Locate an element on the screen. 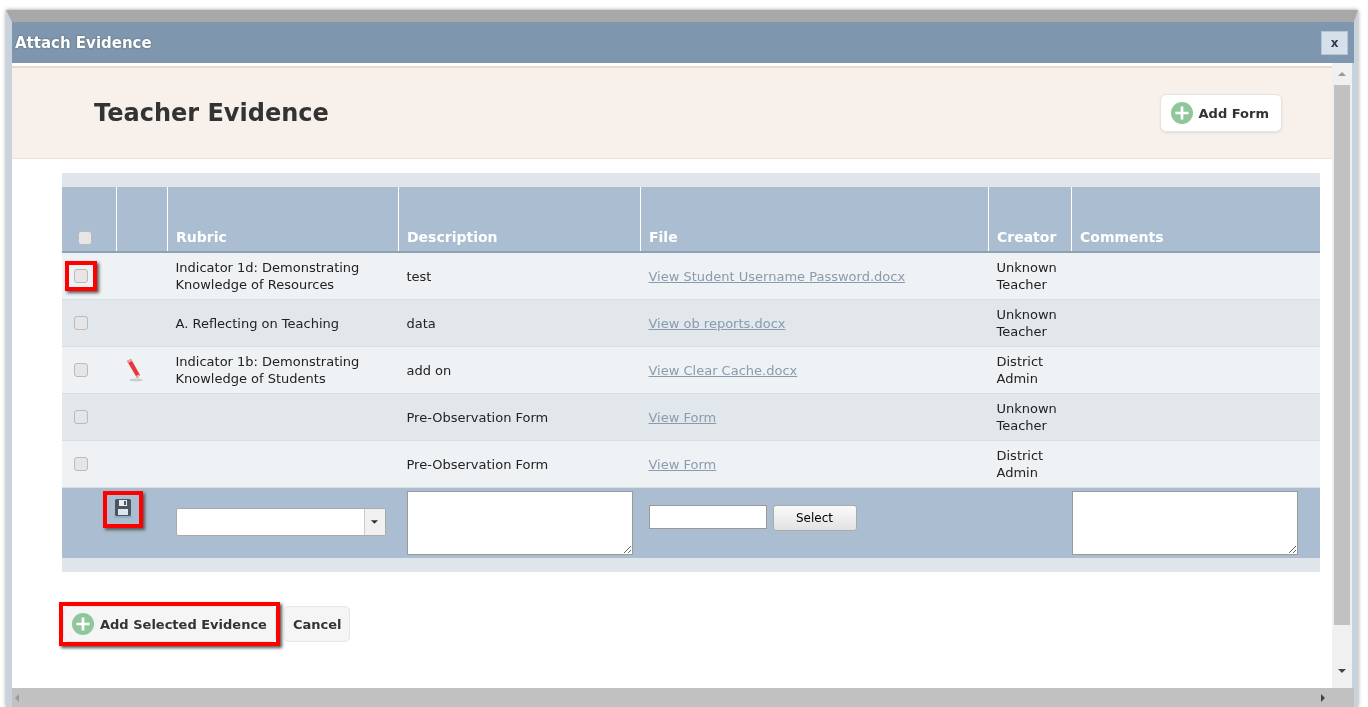  scroll-up-icon is located at coordinates (1342, 74).